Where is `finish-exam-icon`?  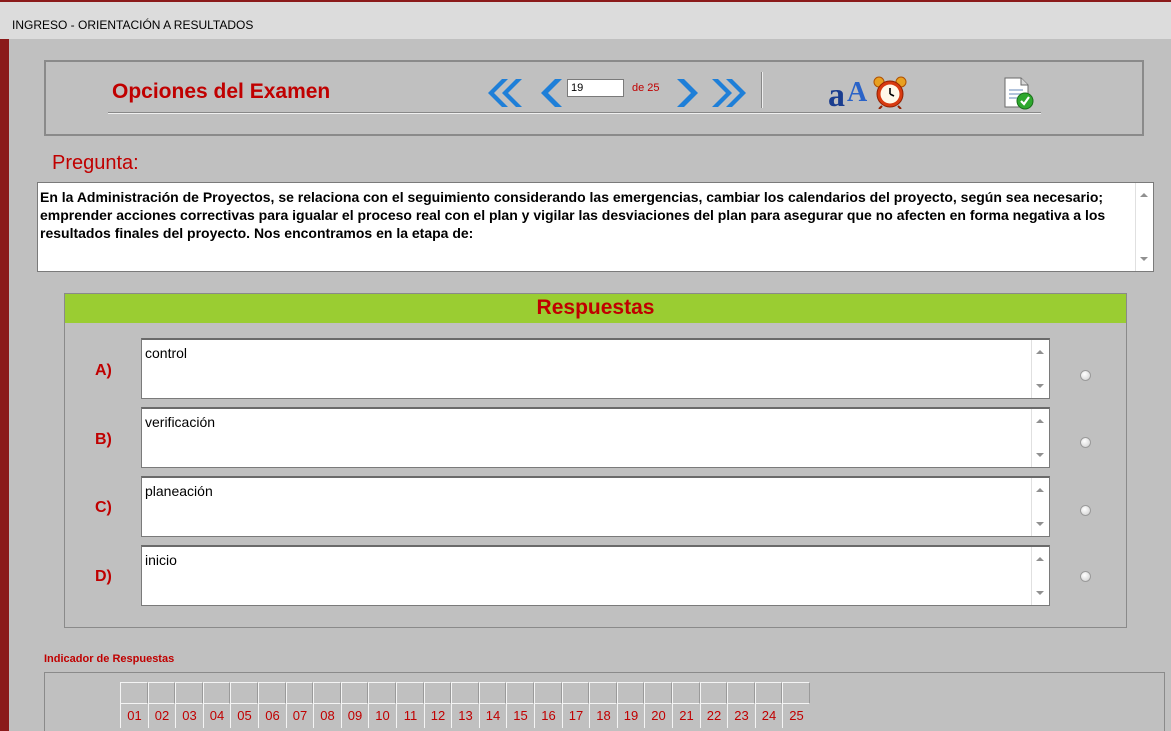
finish-exam-icon is located at coordinates (1018, 93).